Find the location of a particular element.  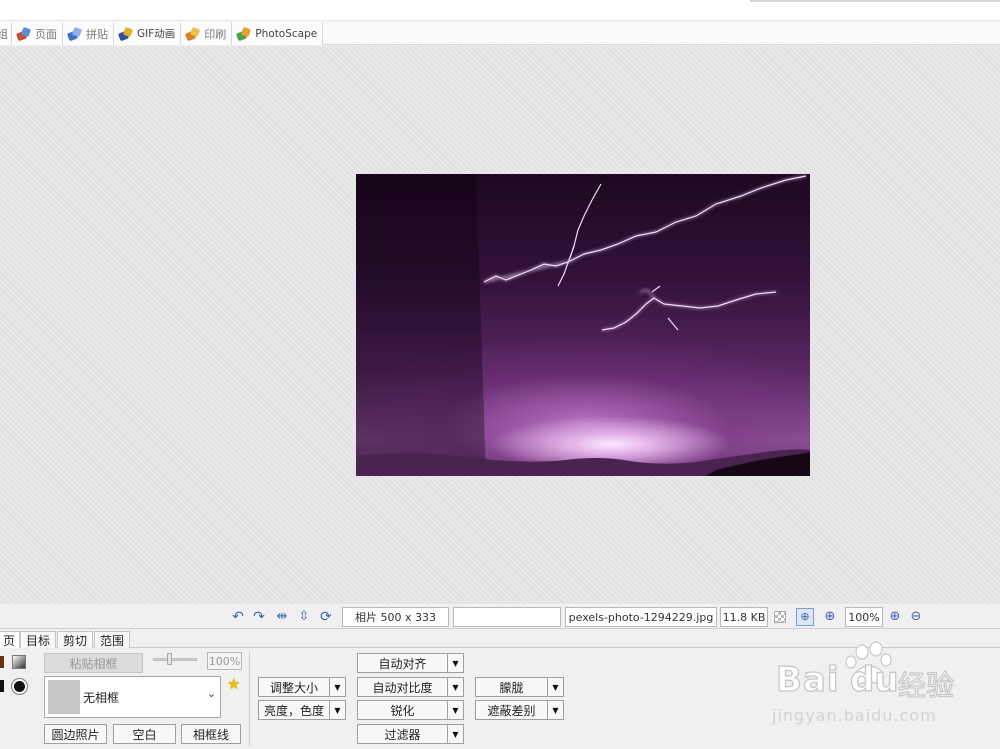

tab-page: 页面 is located at coordinates (37, 33).